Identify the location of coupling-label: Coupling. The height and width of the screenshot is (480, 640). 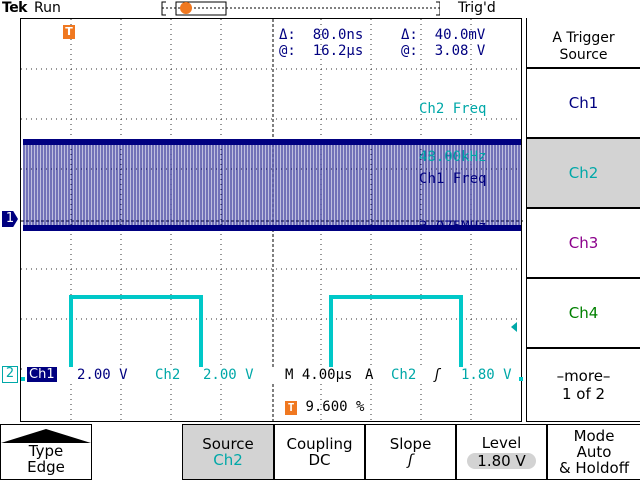
(319, 444).